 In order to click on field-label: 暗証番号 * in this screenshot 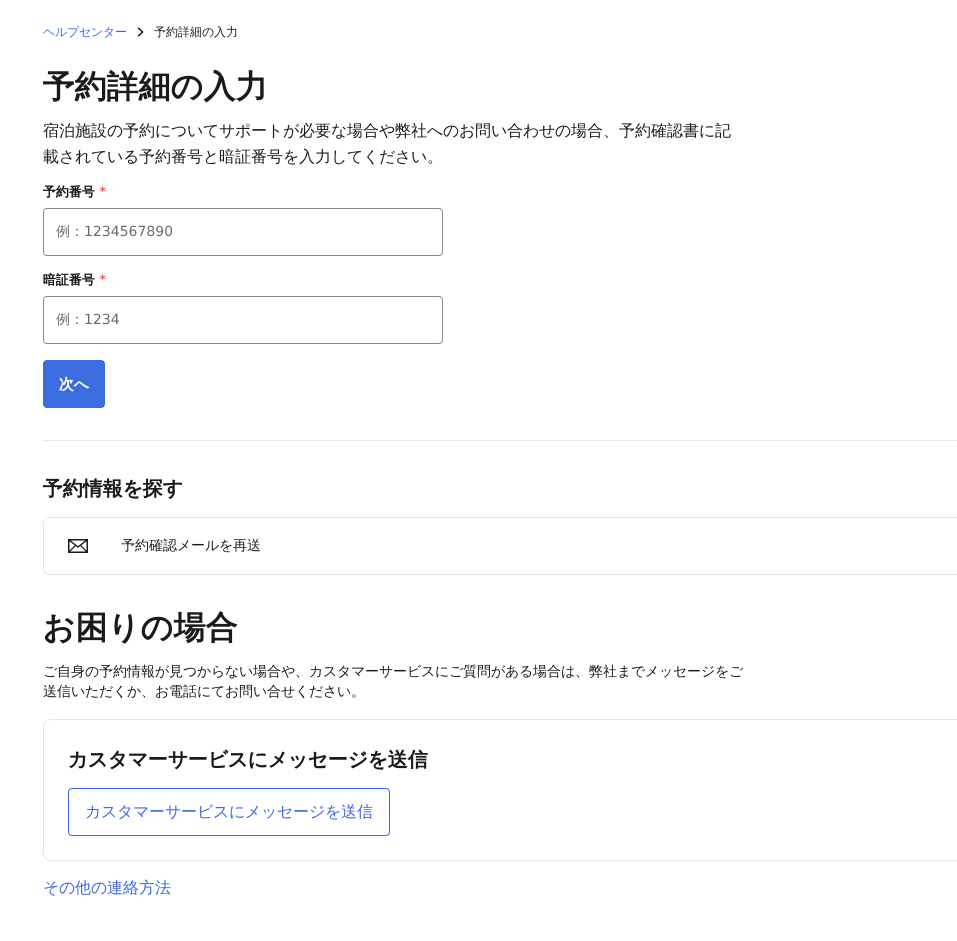, I will do `click(74, 281)`.